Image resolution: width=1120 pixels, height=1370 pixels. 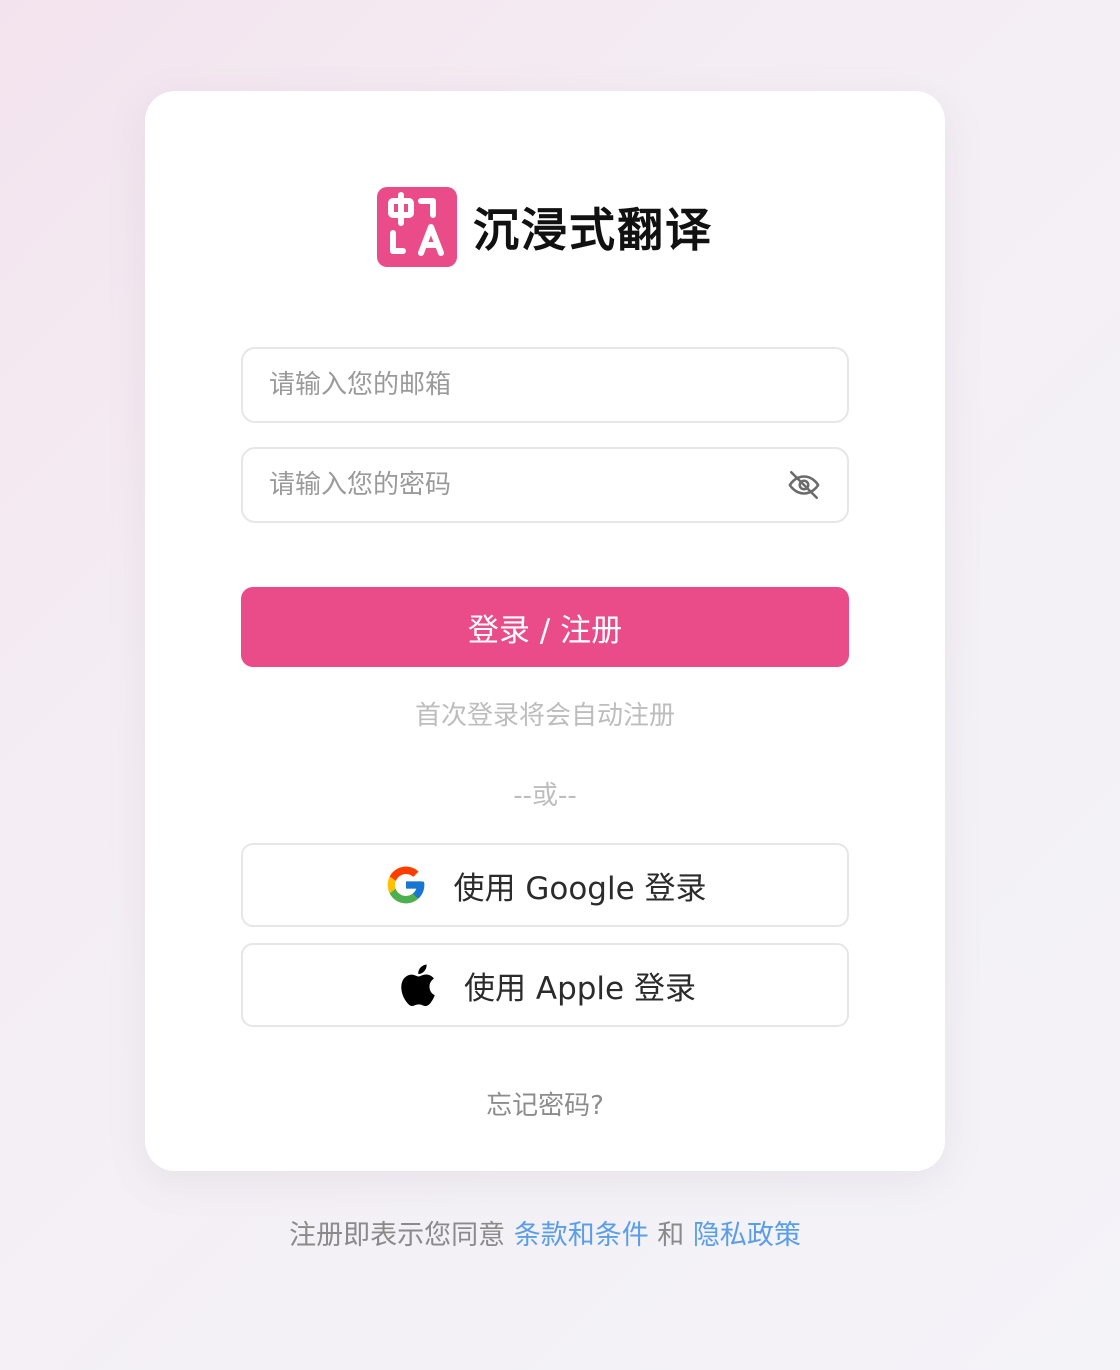 I want to click on apple-login-label: 使用 Apple 登录, so click(x=580, y=988).